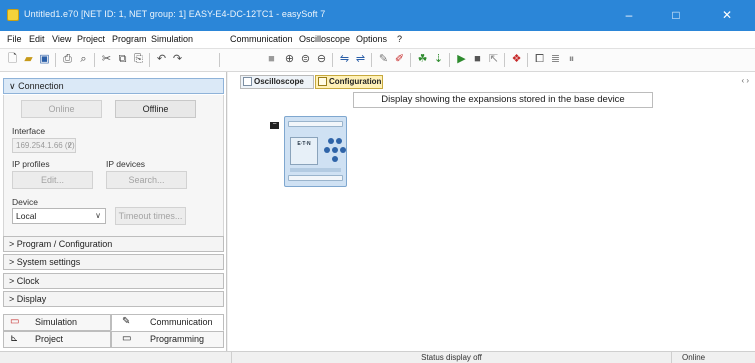  What do you see at coordinates (122, 59) in the screenshot?
I see `copy-icon: ⧉` at bounding box center [122, 59].